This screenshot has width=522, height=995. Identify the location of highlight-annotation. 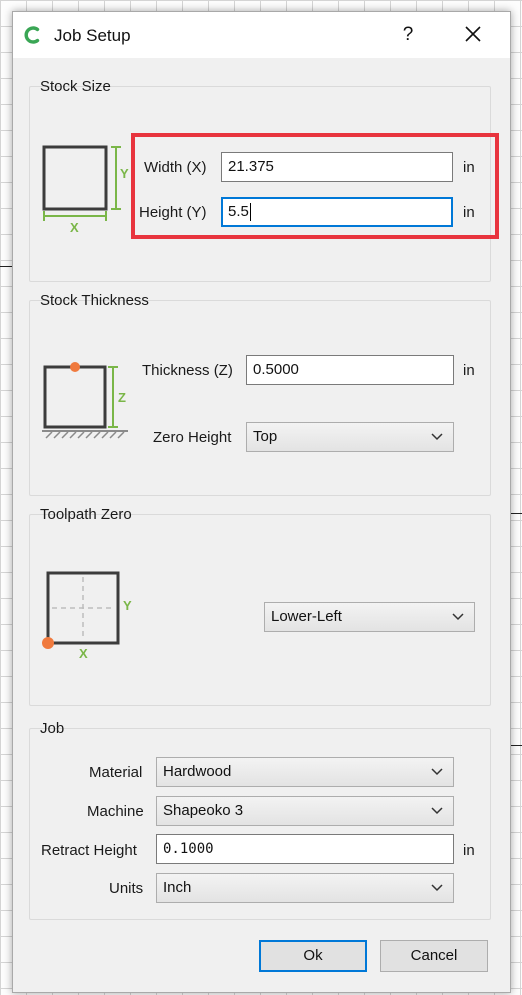
(315, 186).